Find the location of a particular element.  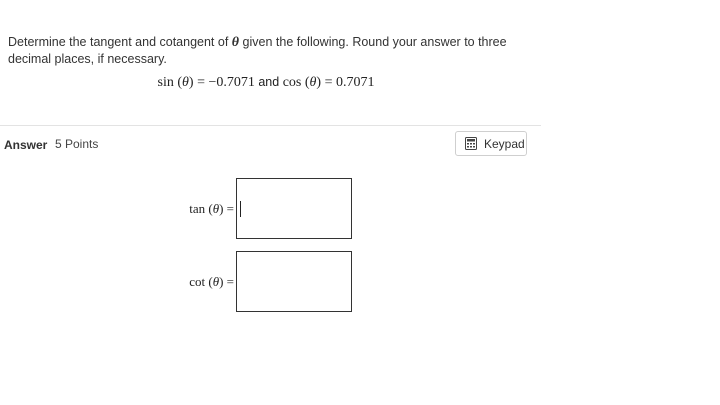

calculator-icon is located at coordinates (471, 143).